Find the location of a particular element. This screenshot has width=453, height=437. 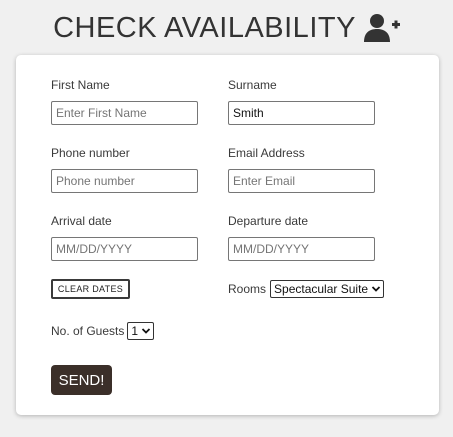

arrival-date-input is located at coordinates (124, 249).